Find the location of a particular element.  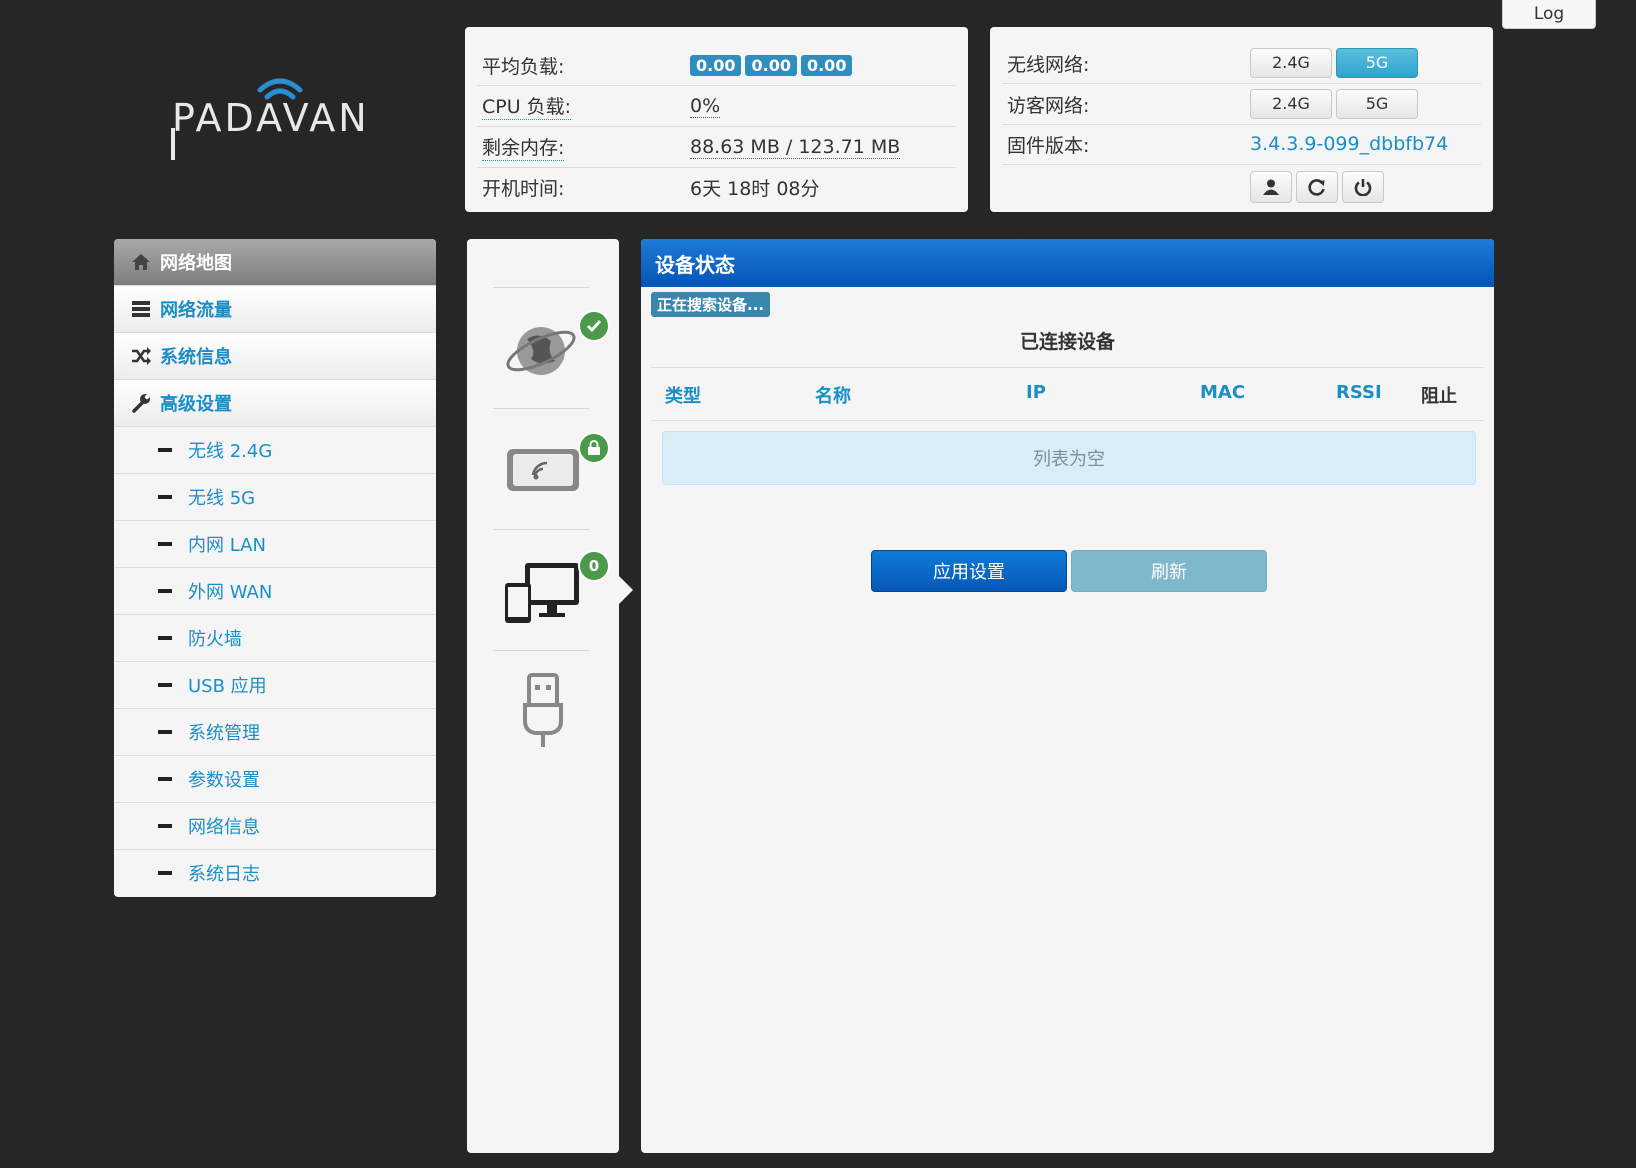

refresh-button: 刷新 is located at coordinates (1169, 571).